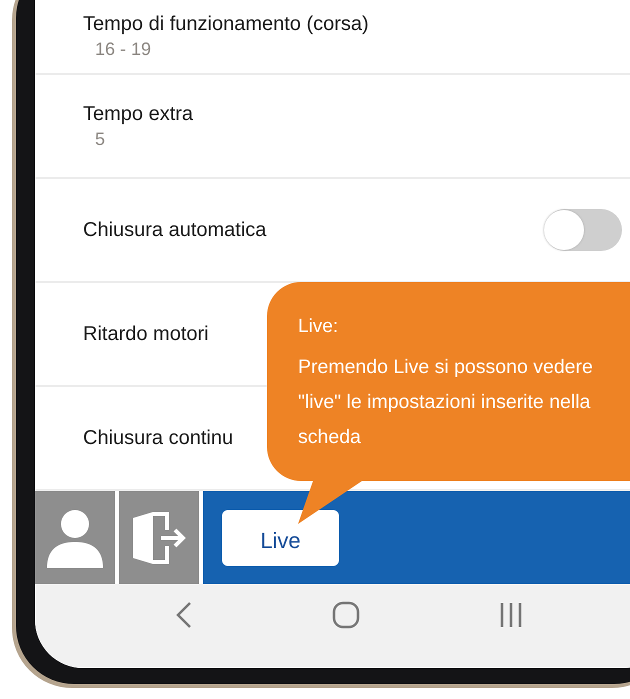 The image size is (630, 699). What do you see at coordinates (123, 49) in the screenshot?
I see `setting-value: 16 - 19` at bounding box center [123, 49].